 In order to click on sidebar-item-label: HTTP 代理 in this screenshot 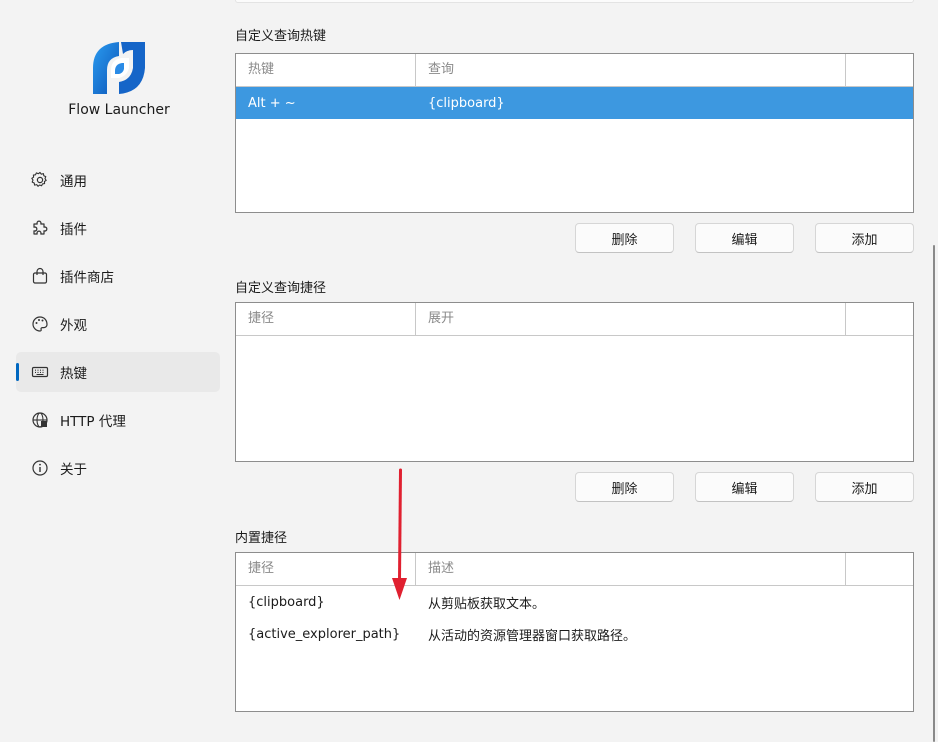, I will do `click(93, 422)`.